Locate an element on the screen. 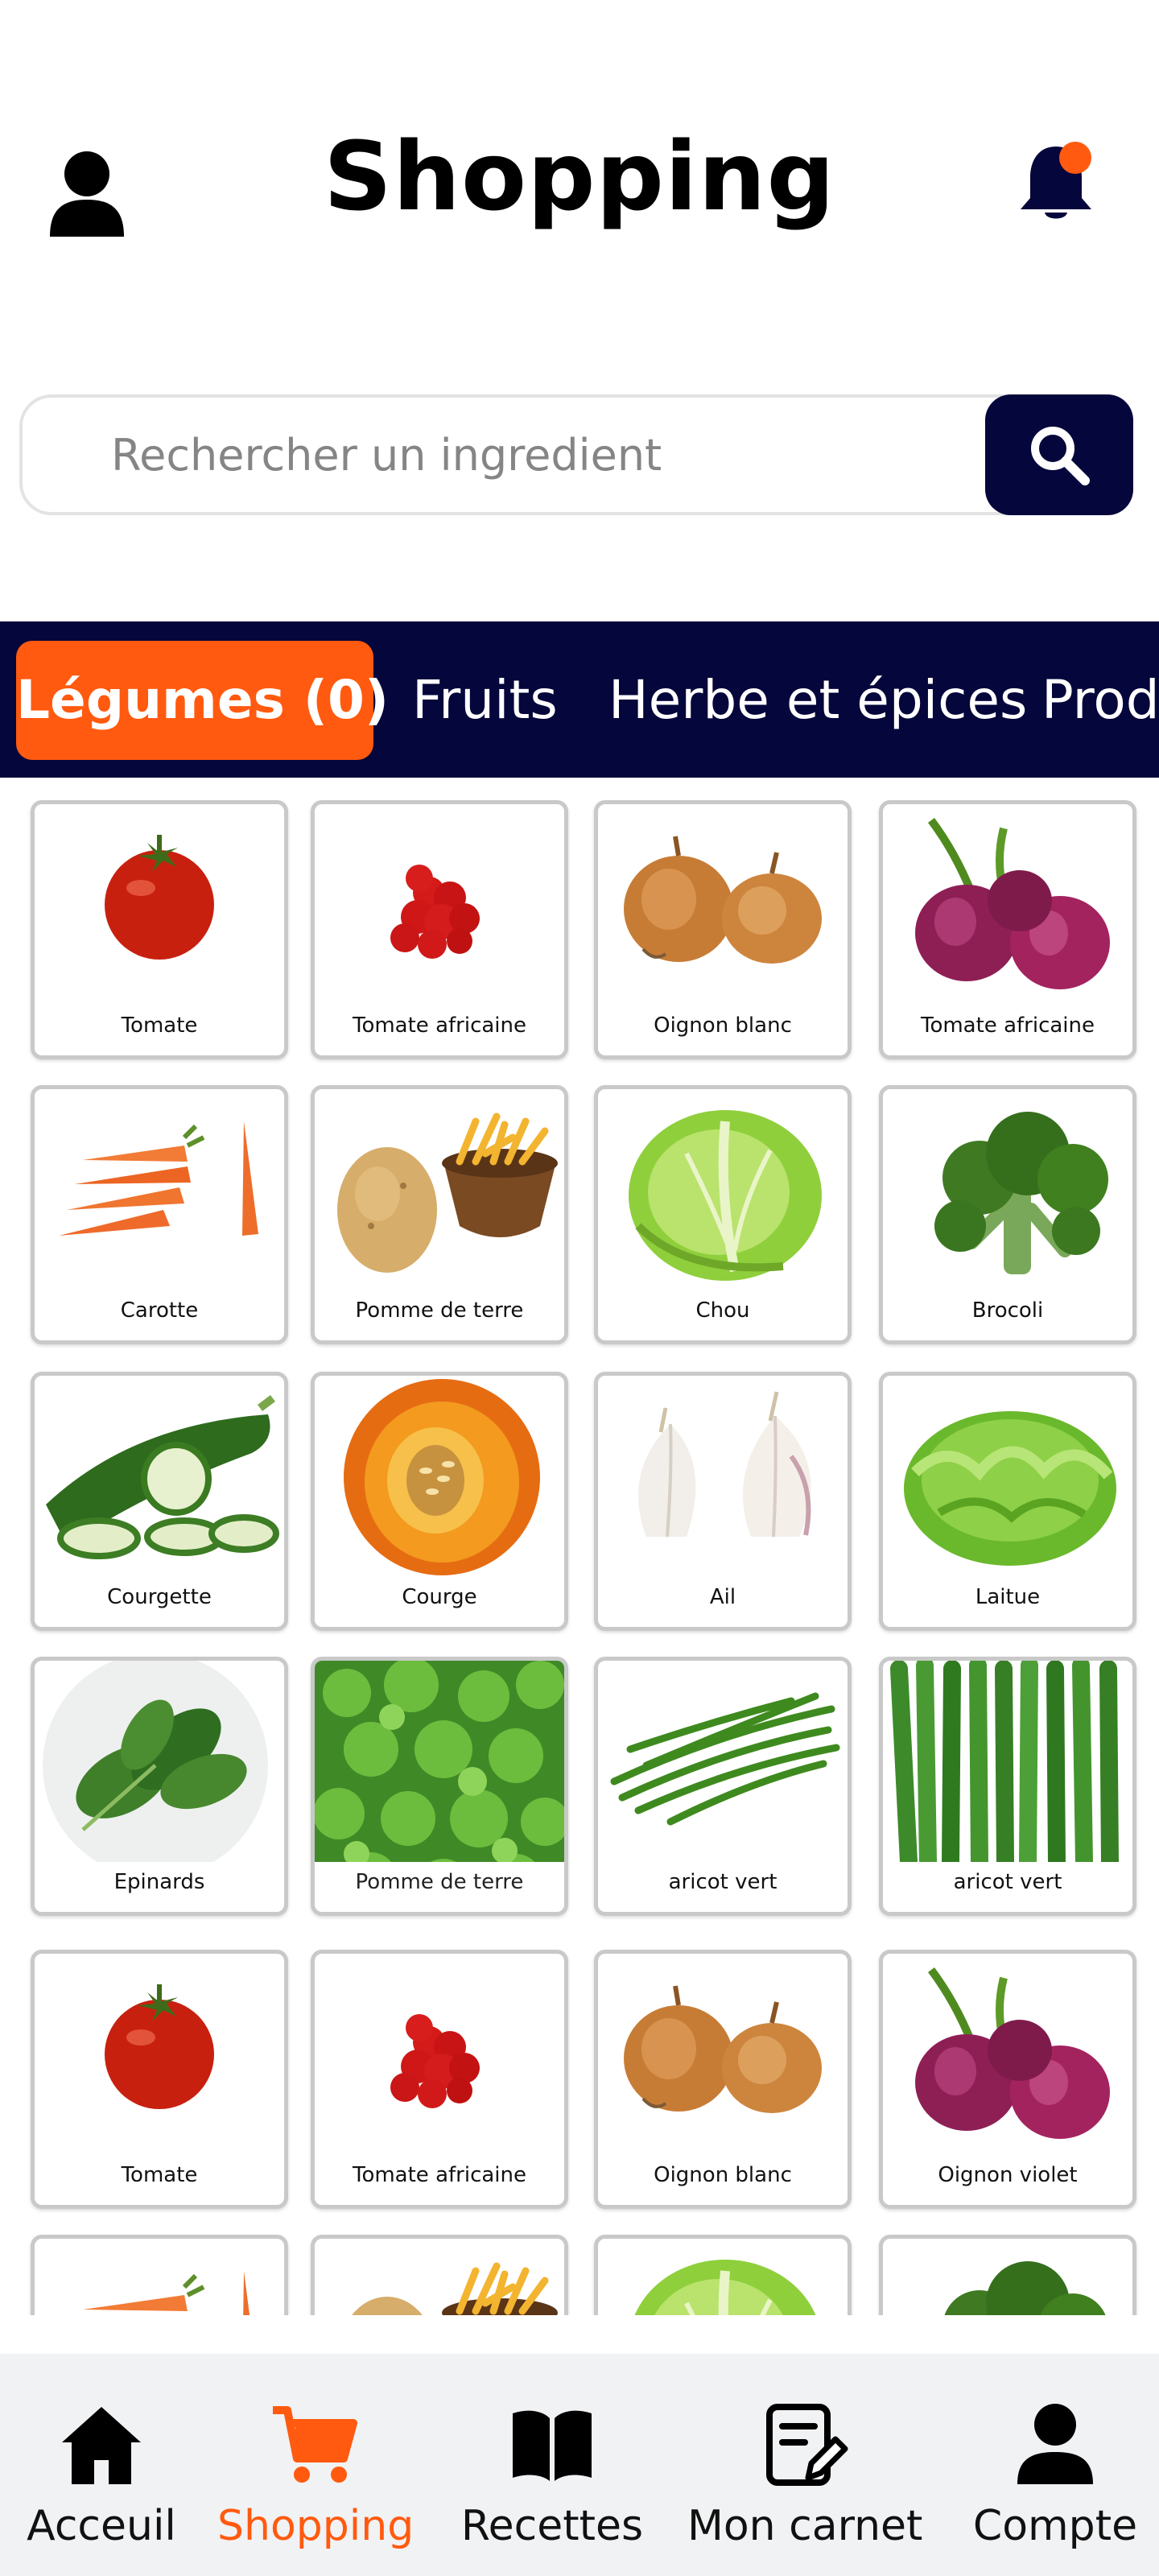 The image size is (1159, 2576). nav-item-acceuil: Acceuil is located at coordinates (101, 2485).